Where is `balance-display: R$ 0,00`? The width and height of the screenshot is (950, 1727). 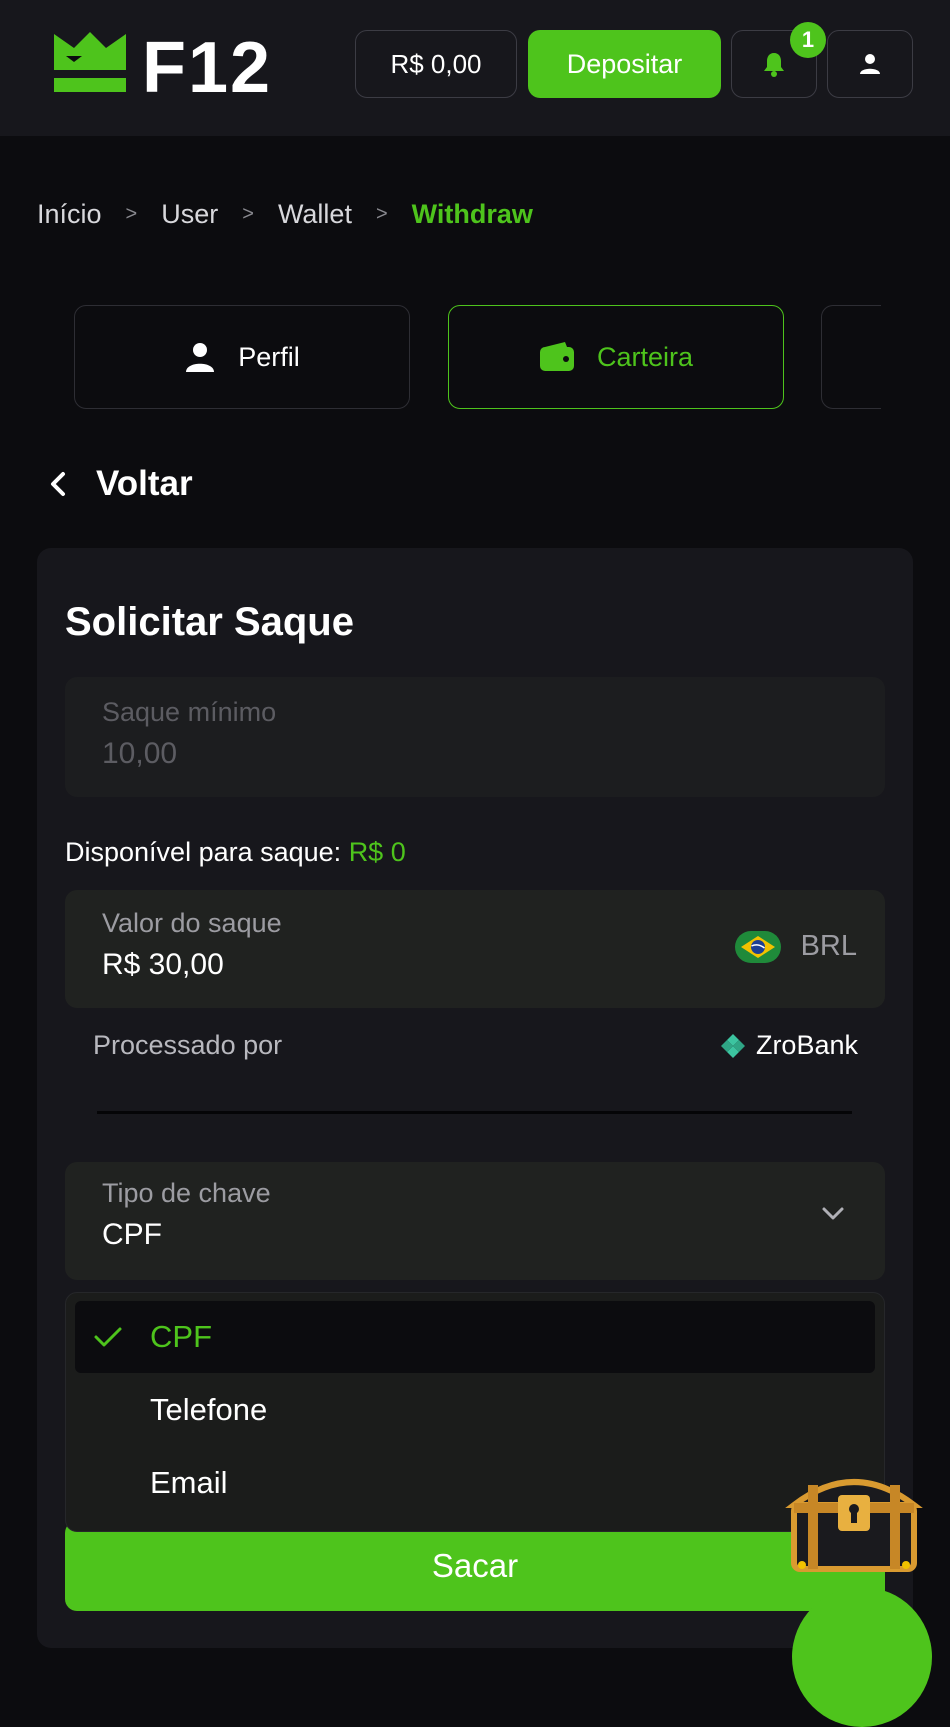
balance-display: R$ 0,00 is located at coordinates (436, 64).